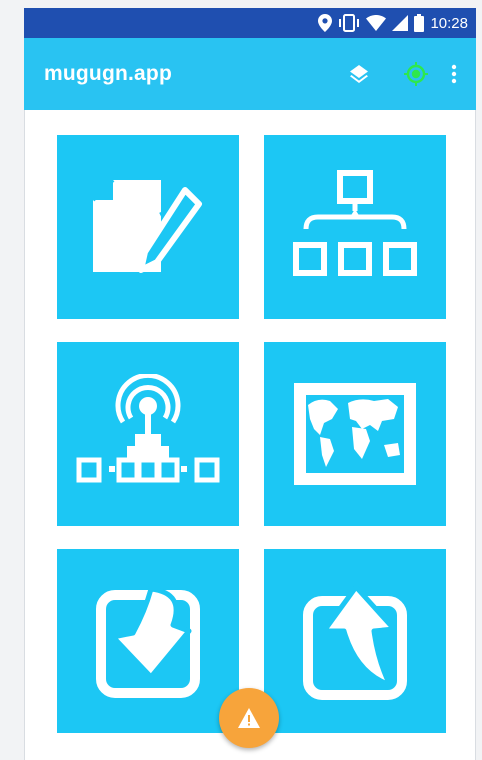  Describe the element at coordinates (250, 23) in the screenshot. I see `status-bar: 10:28` at that location.